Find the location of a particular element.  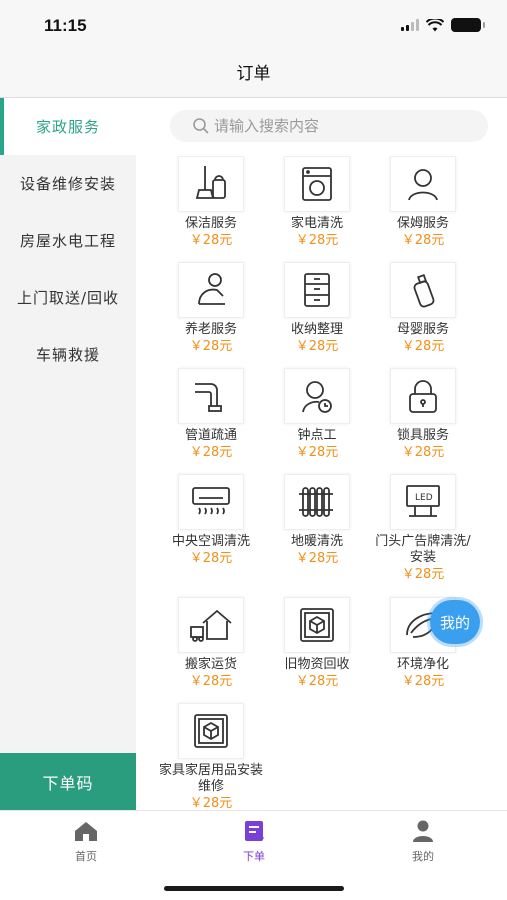

service-item: 地暖清洗 ￥28元 is located at coordinates (317, 520).